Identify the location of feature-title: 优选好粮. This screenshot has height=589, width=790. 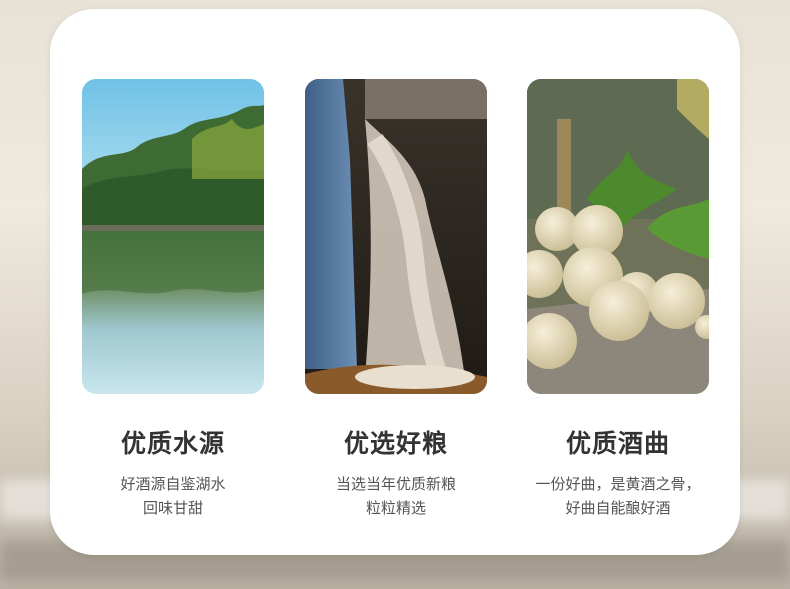
(395, 443).